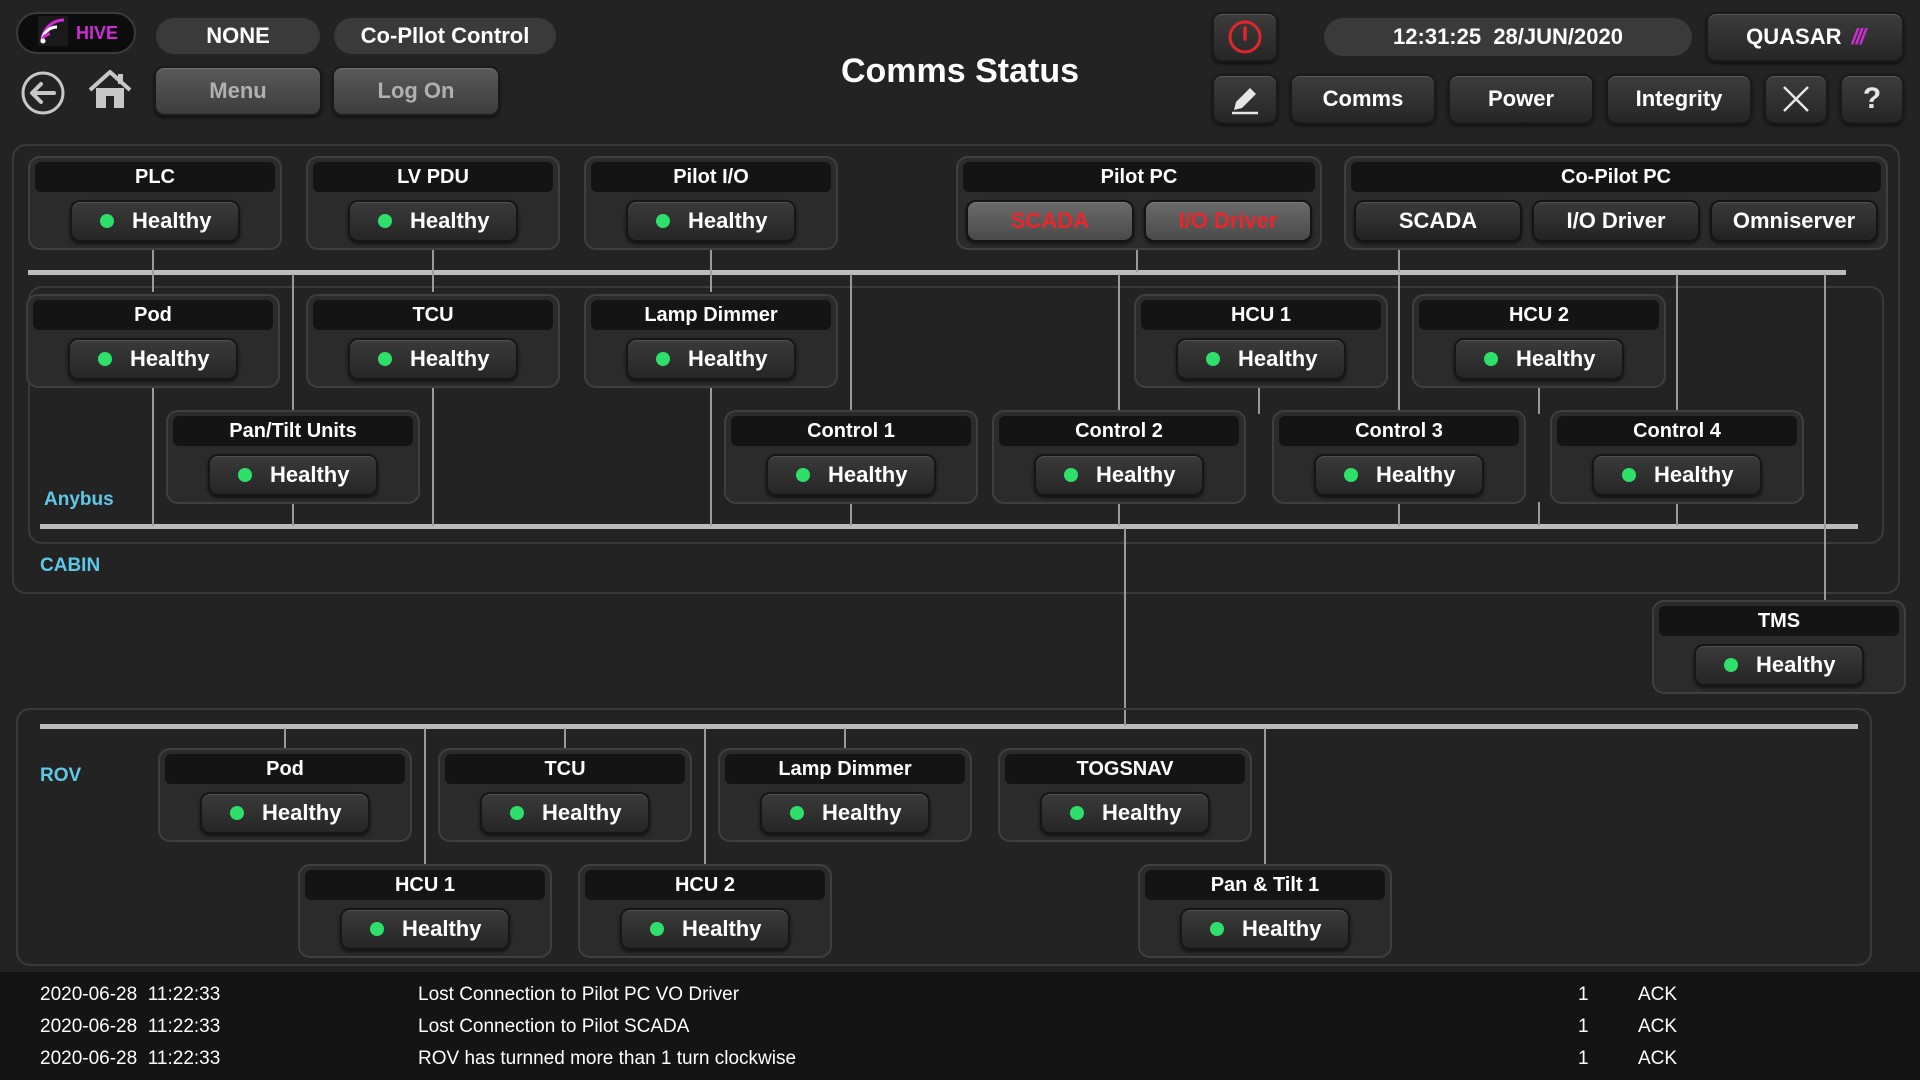  I want to click on help-button: ?, so click(1872, 99).